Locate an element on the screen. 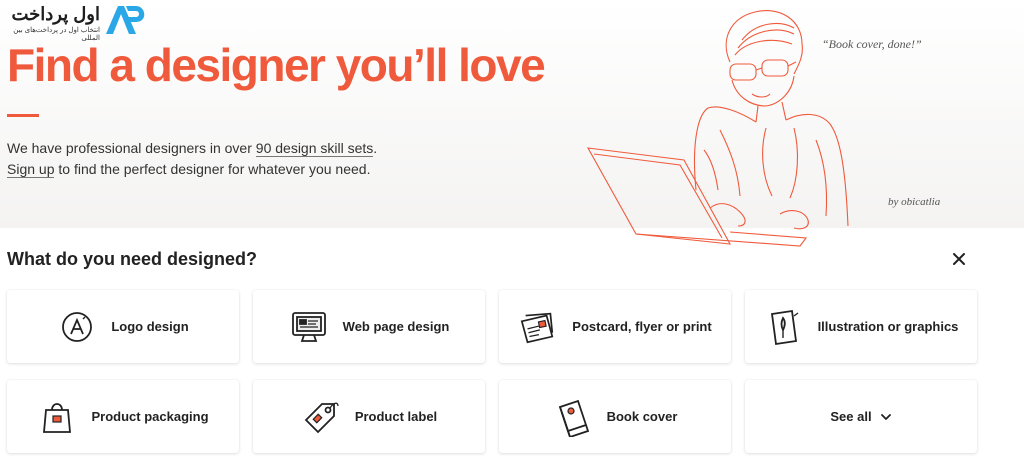 This screenshot has height=468, width=1024. hero-line1-suffix: . is located at coordinates (375, 148).